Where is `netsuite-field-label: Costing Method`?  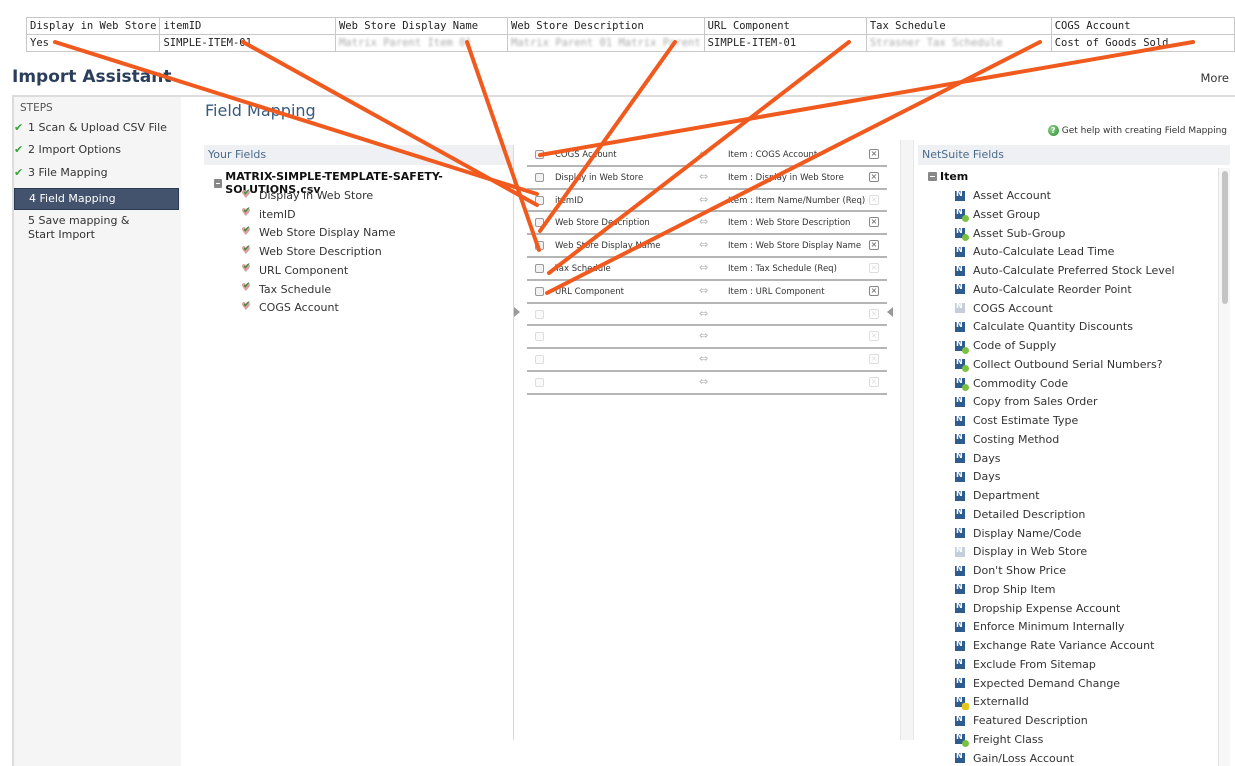
netsuite-field-label: Costing Method is located at coordinates (1016, 439).